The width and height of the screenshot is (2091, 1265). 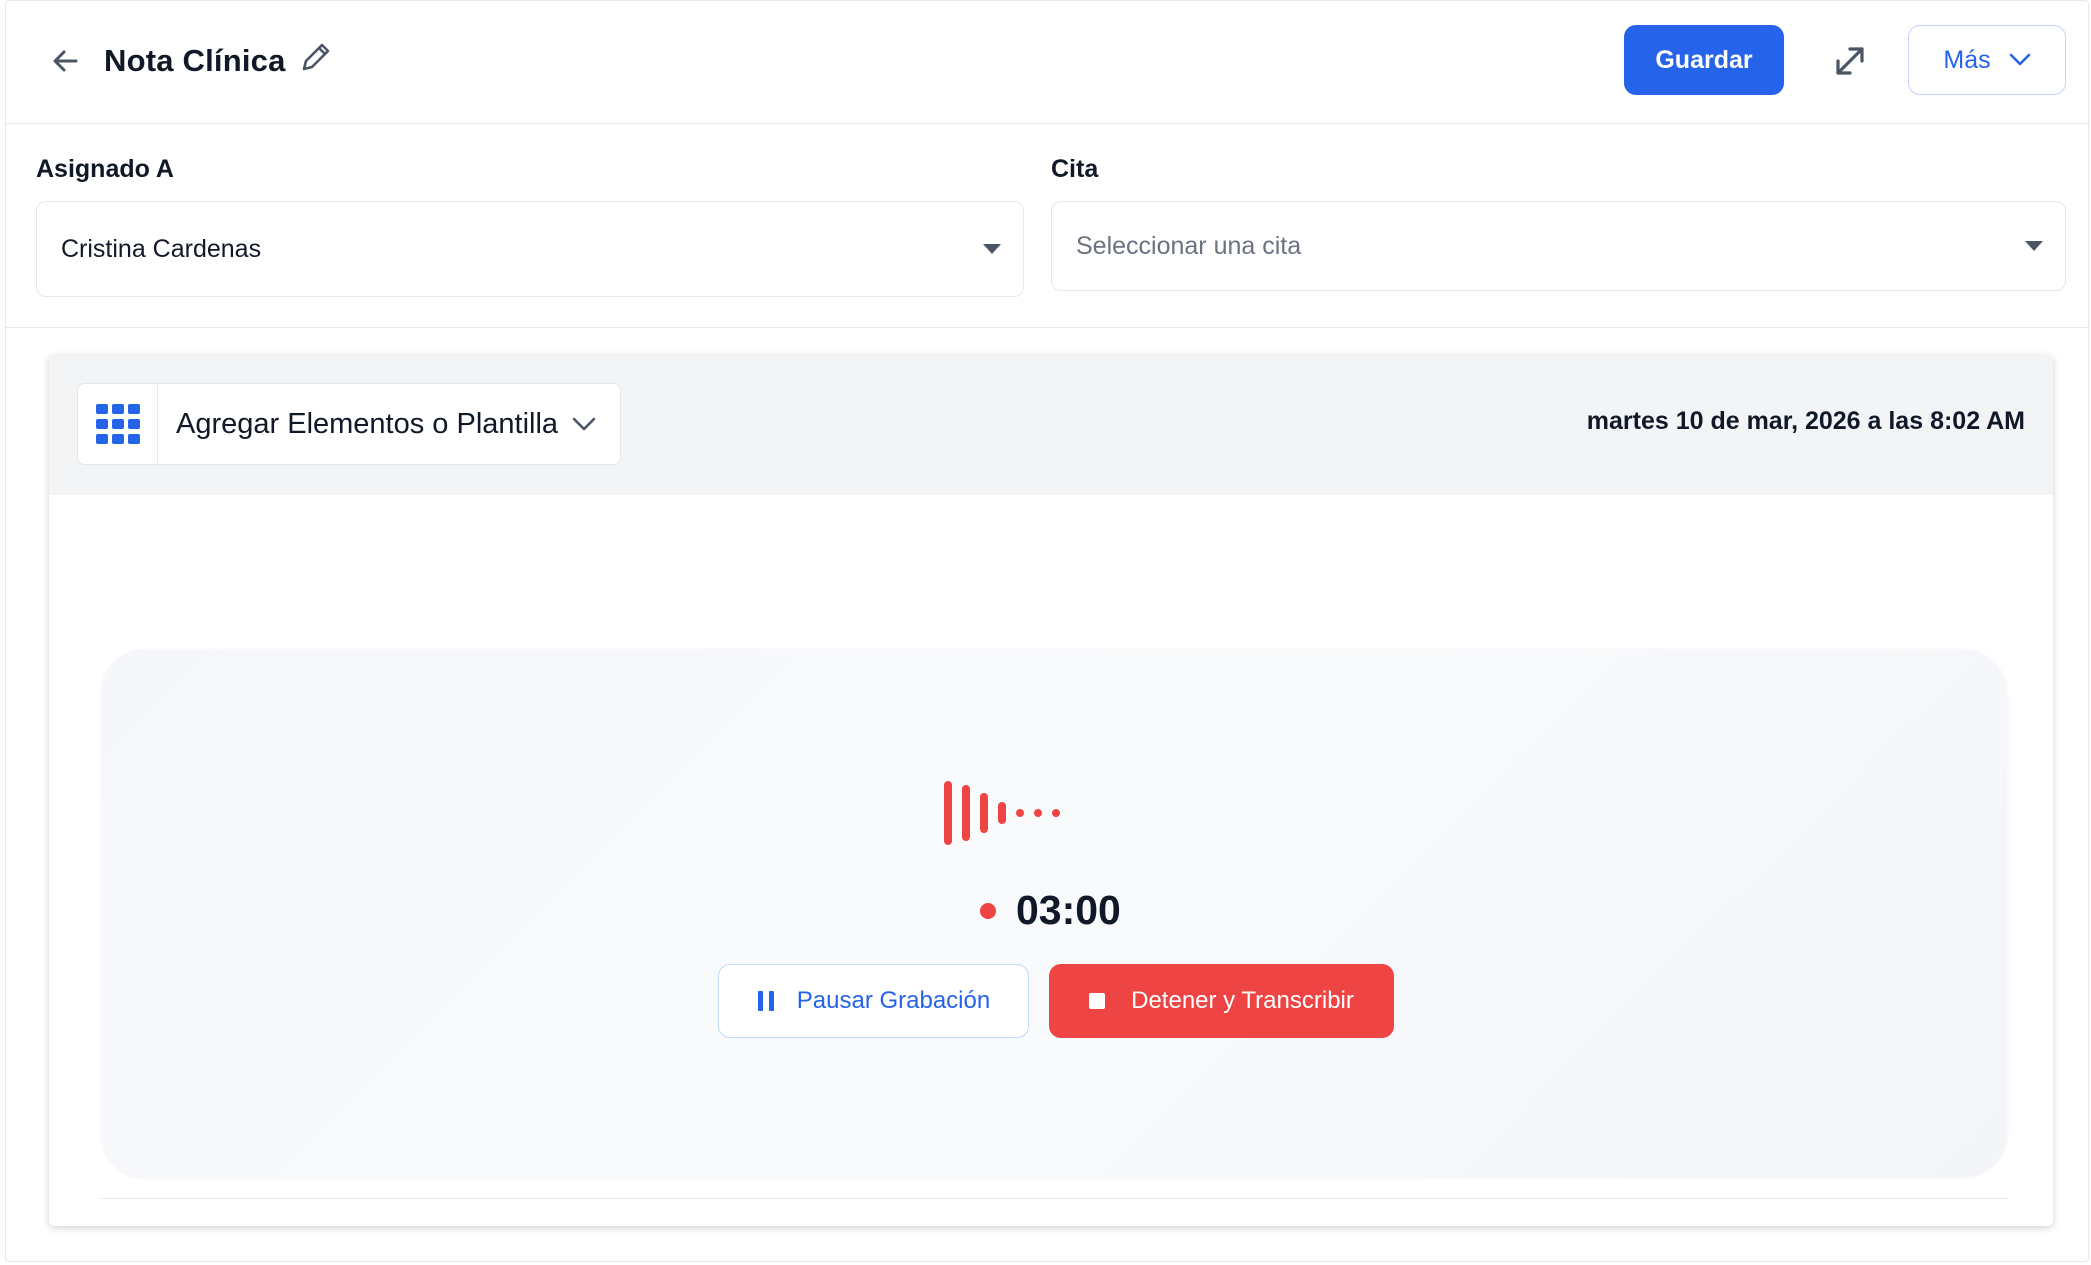 I want to click on pause-recording-label: Pausar Grabación, so click(x=893, y=1000).